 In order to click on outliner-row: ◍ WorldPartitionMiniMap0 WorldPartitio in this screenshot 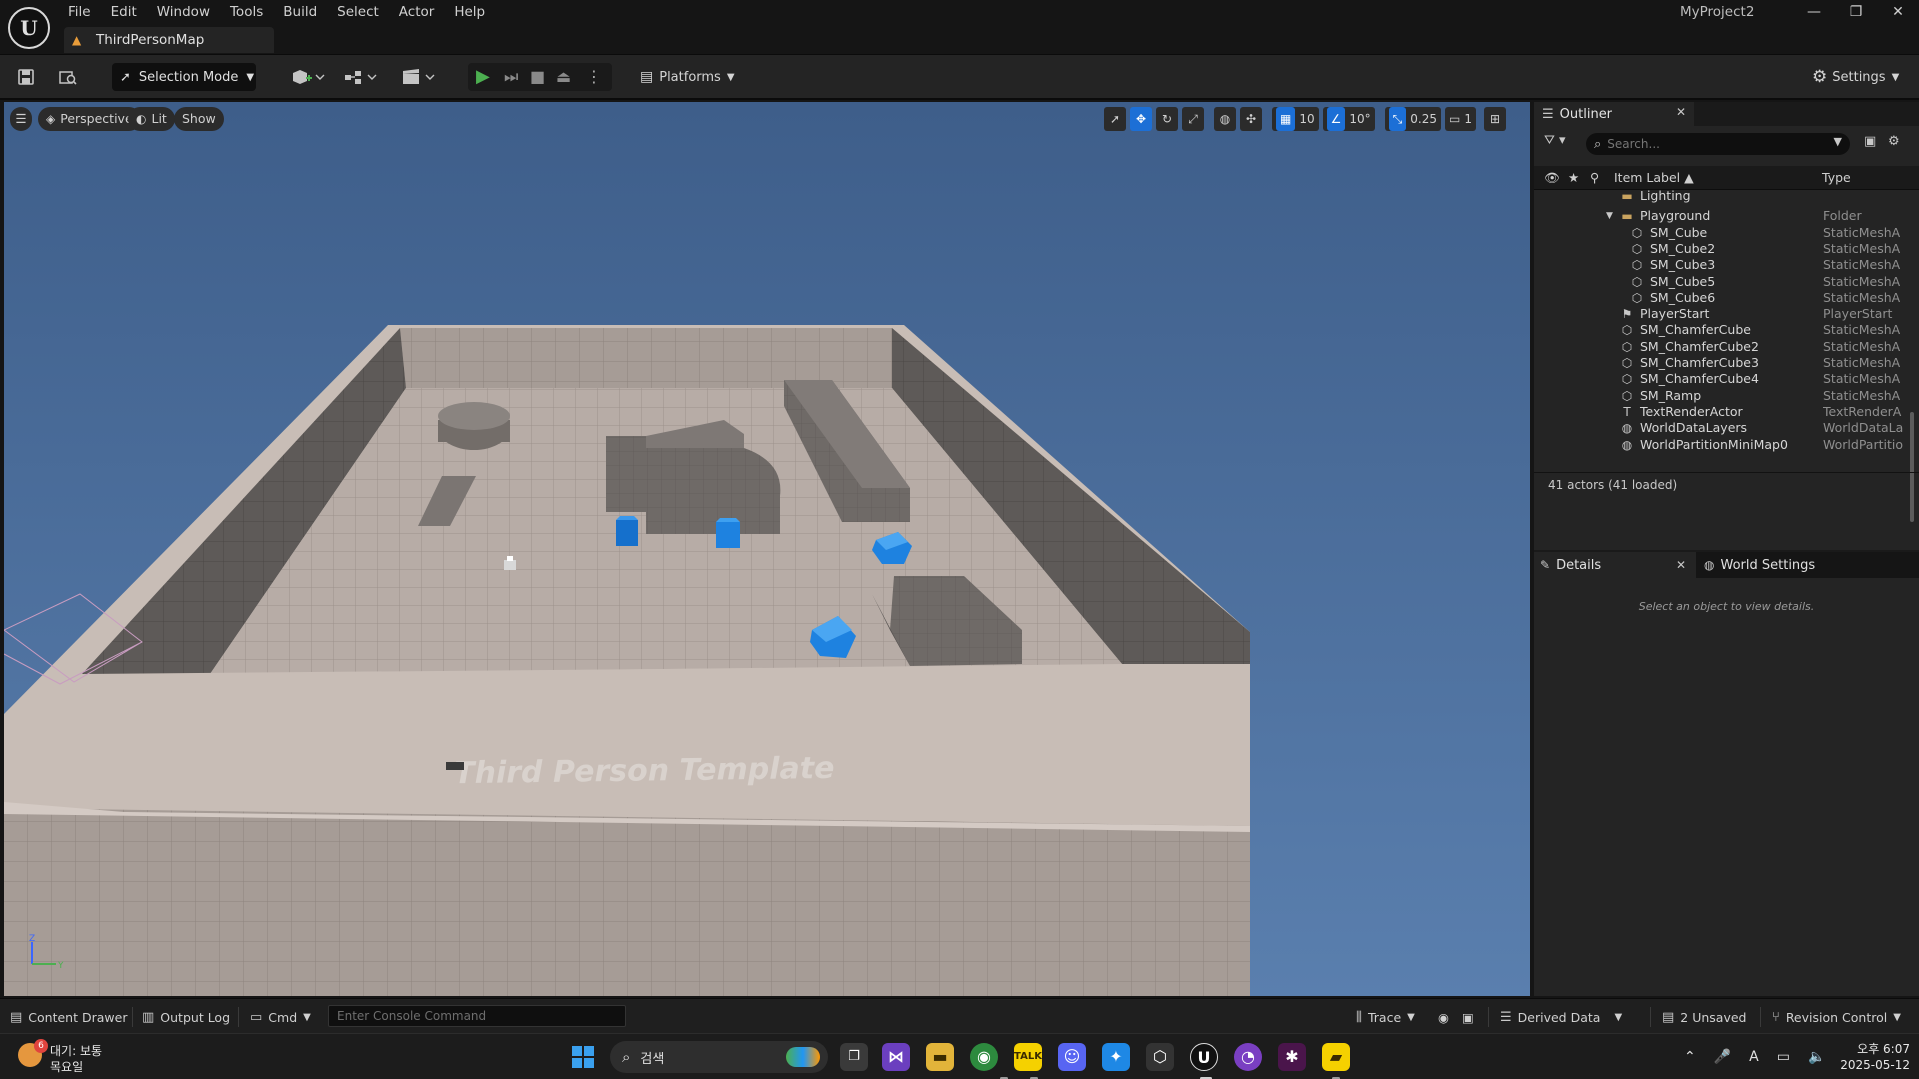, I will do `click(1722, 445)`.